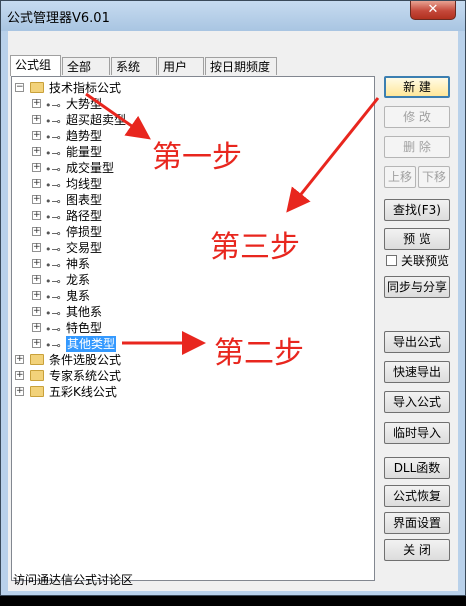  I want to click on tree-node-label: 五彩K线公式, so click(83, 392).